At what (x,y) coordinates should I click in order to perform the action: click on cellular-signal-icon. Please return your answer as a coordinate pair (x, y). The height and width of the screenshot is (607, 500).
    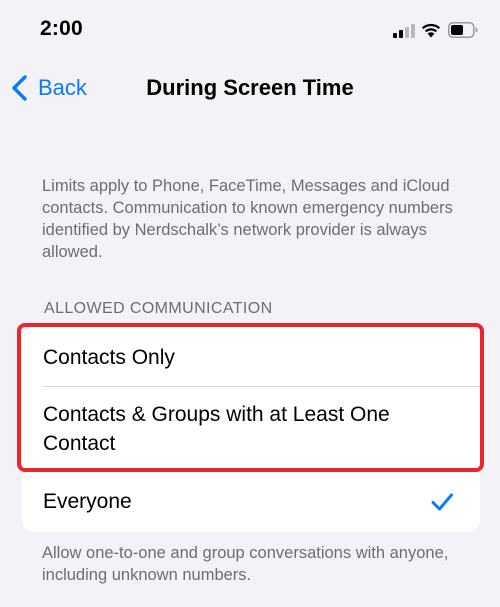
    Looking at the image, I should click on (404, 31).